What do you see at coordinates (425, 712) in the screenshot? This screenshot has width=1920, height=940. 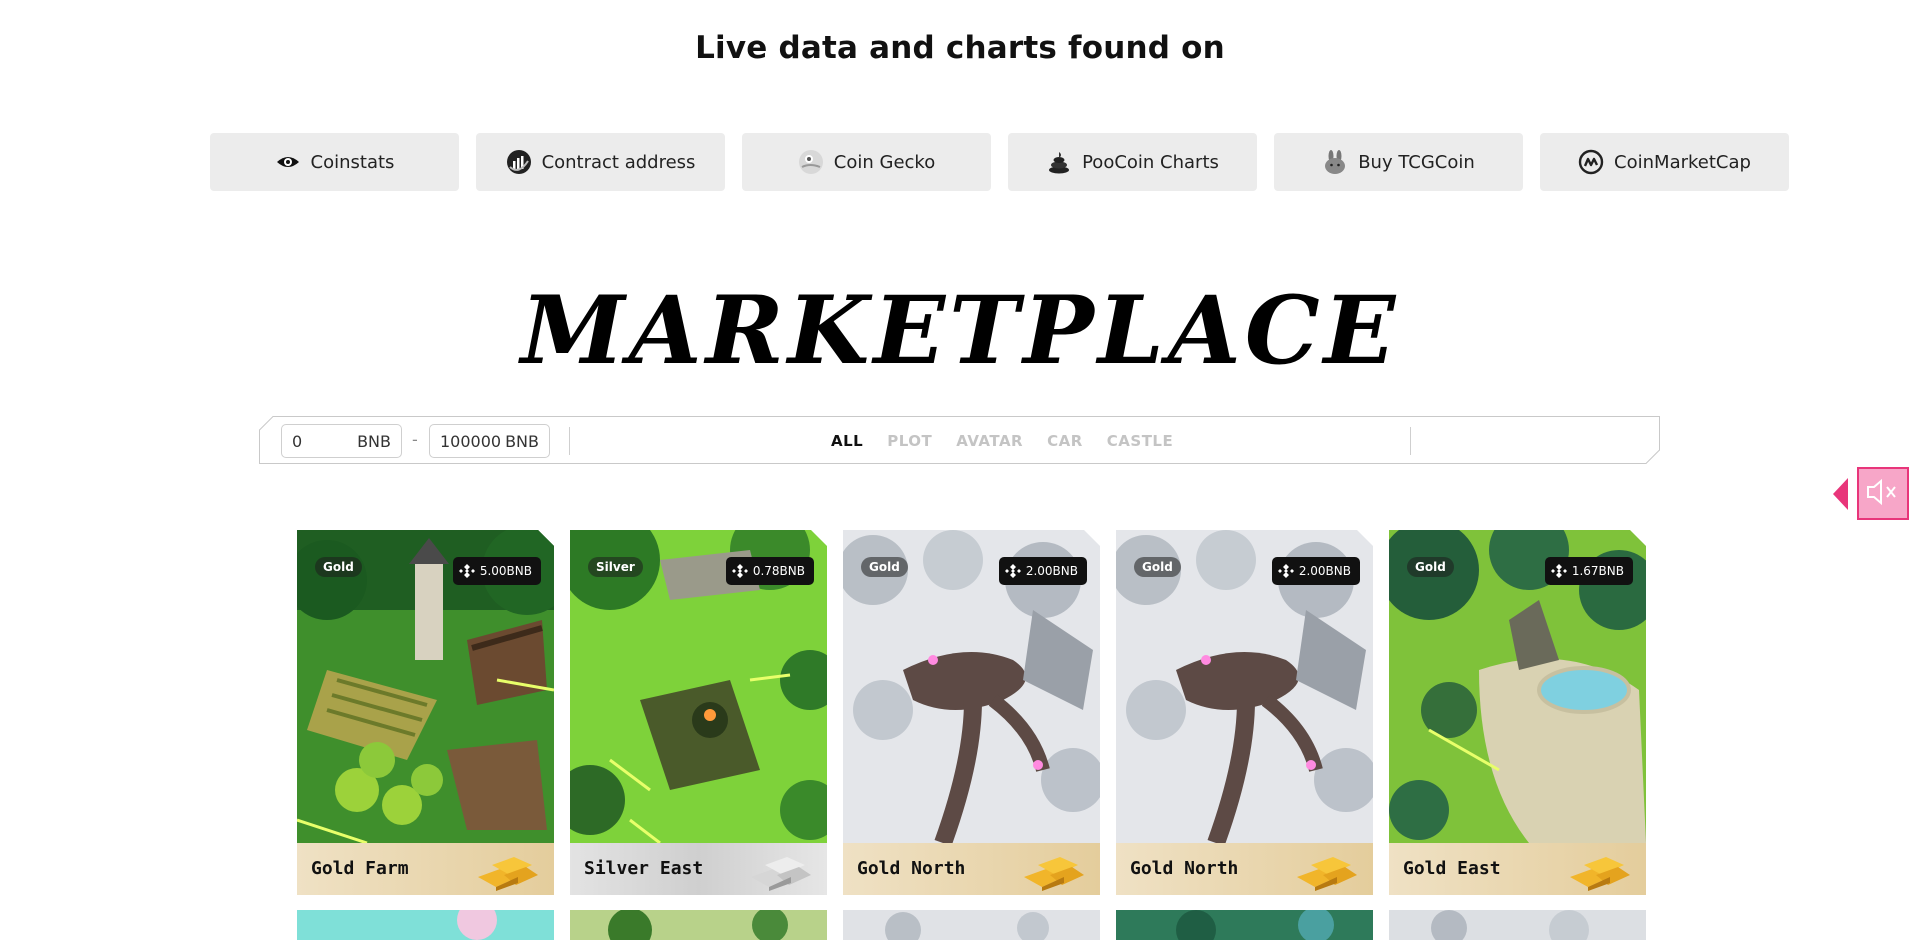 I see `marketplace-card: Gold 5.00BNB Gold Farm` at bounding box center [425, 712].